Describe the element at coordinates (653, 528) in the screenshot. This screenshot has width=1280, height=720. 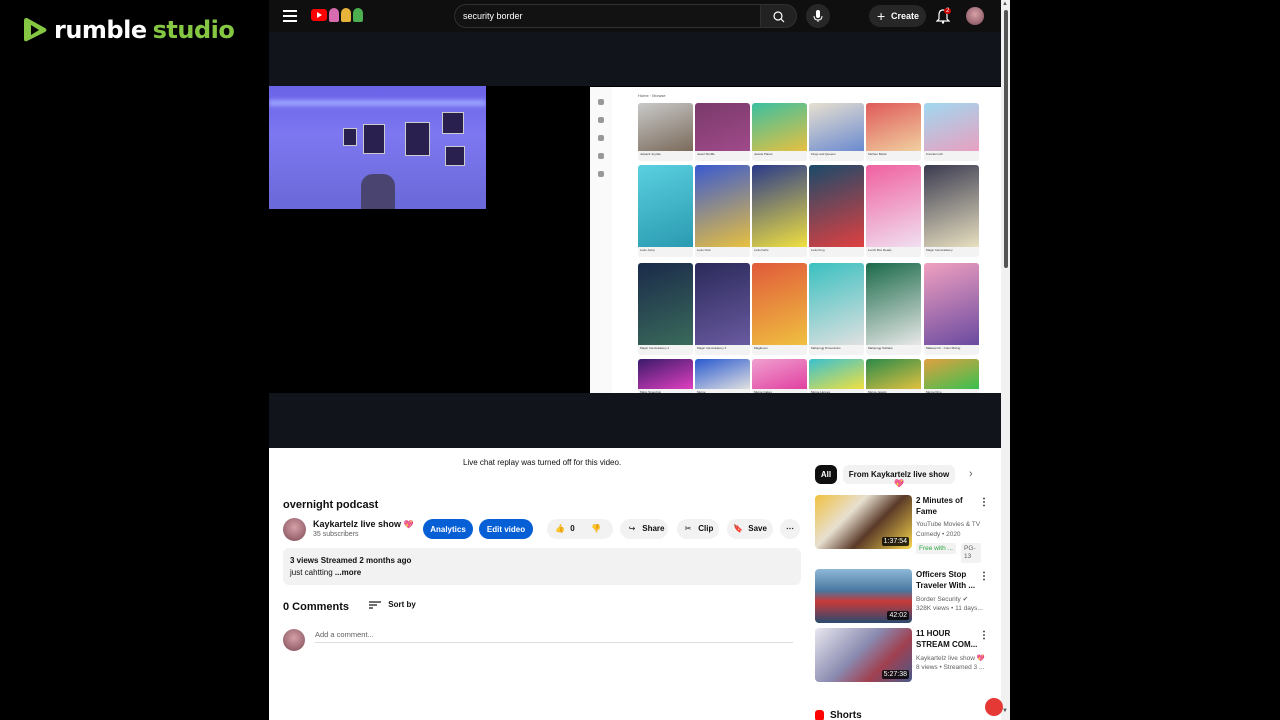
I see `share-label: Share` at that location.